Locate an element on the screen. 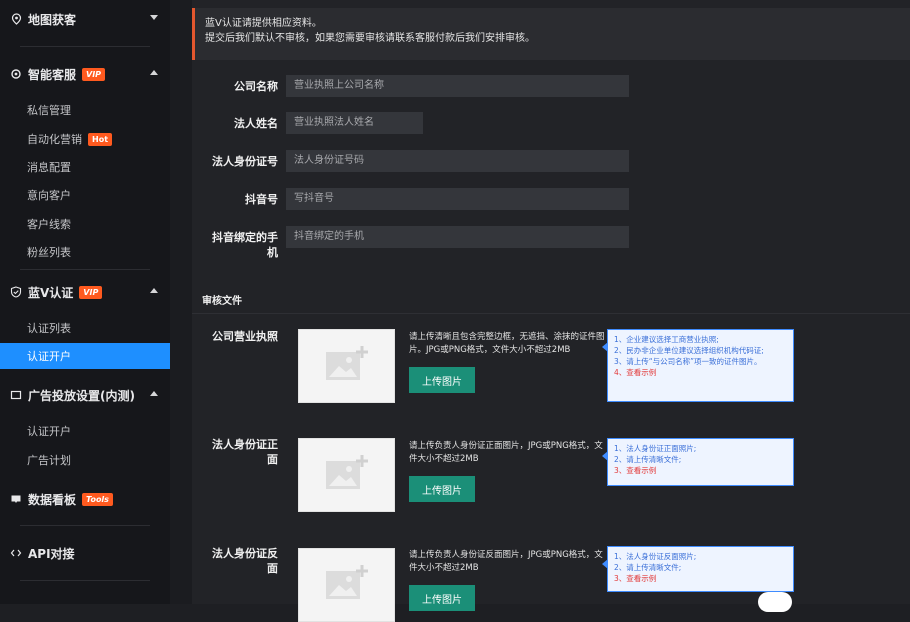 This screenshot has width=910, height=622. tip-line: 2、民办非企业单位建议选择组织机构代码证; is located at coordinates (689, 350).